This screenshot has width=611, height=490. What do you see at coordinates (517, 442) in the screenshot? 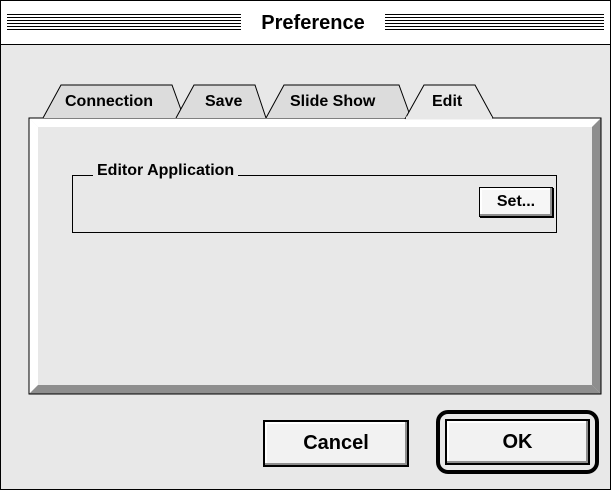
I see `ok-button: OK` at bounding box center [517, 442].